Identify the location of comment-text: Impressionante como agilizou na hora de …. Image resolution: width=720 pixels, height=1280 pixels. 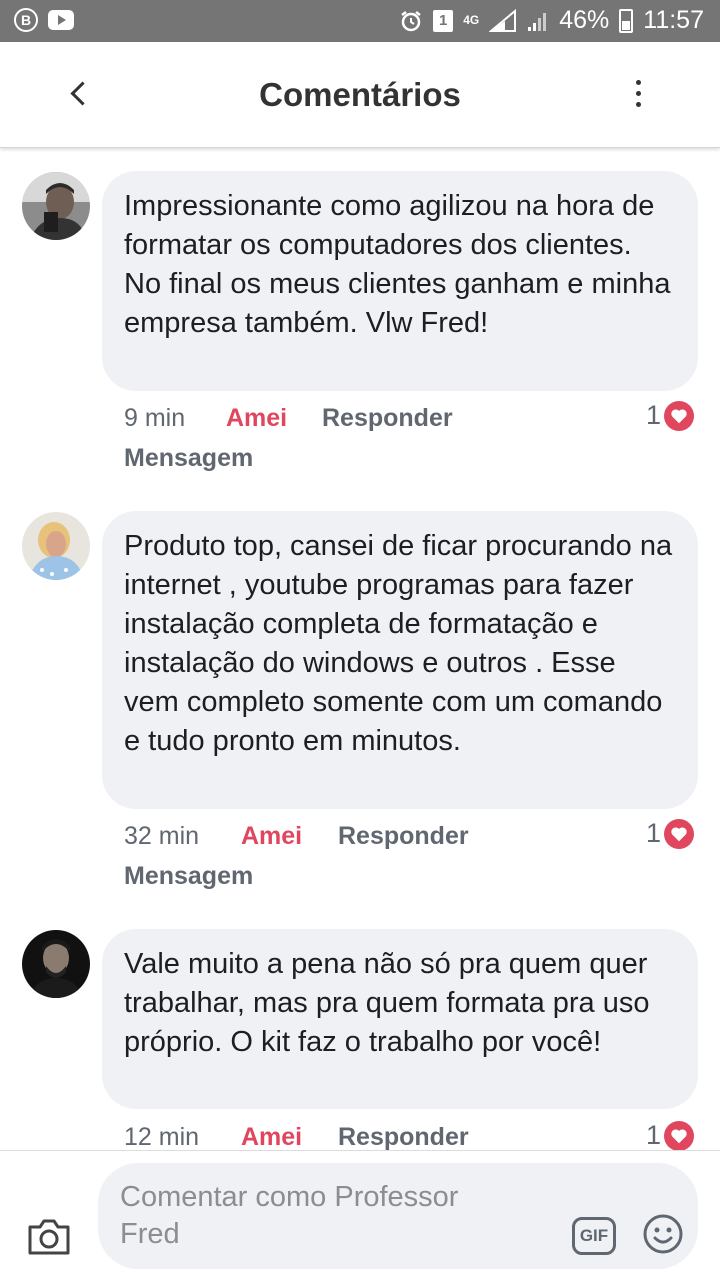
(397, 264).